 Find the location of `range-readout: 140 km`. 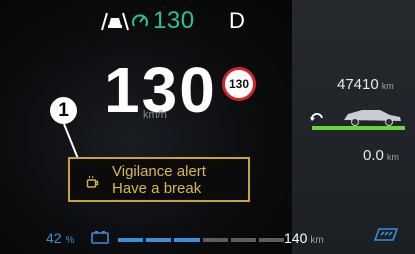

range-readout: 140 km is located at coordinates (304, 238).